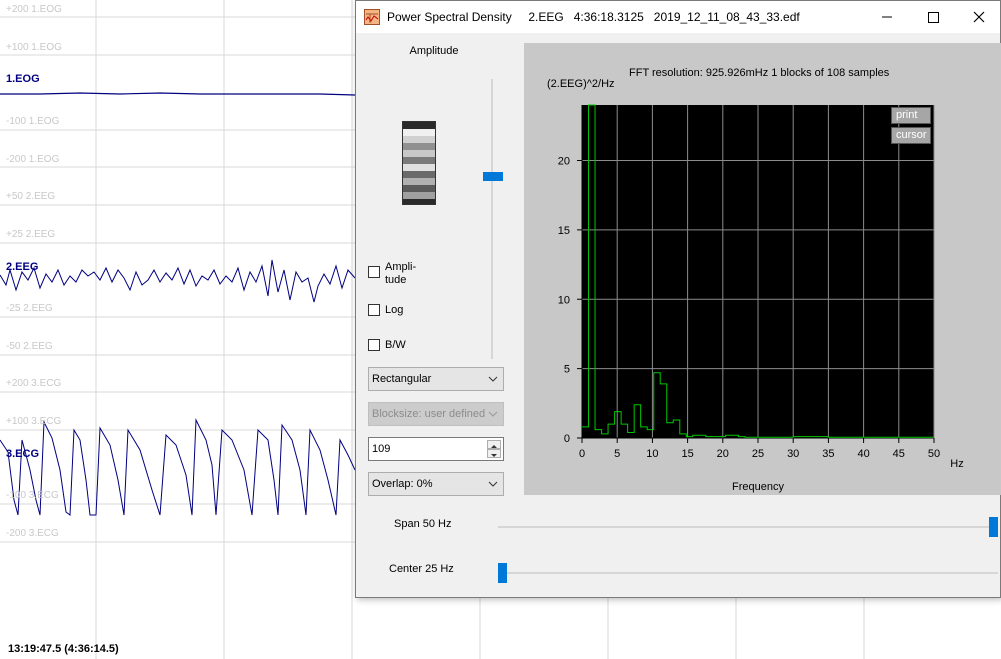 The height and width of the screenshot is (659, 1001). What do you see at coordinates (29, 346) in the screenshot?
I see `scale-label: -50 2.EEG` at bounding box center [29, 346].